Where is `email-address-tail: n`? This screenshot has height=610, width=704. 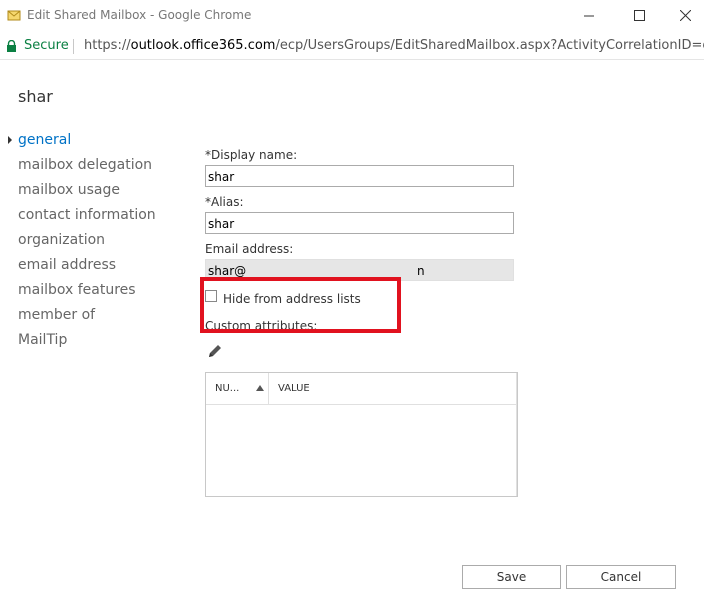
email-address-tail: n is located at coordinates (421, 271).